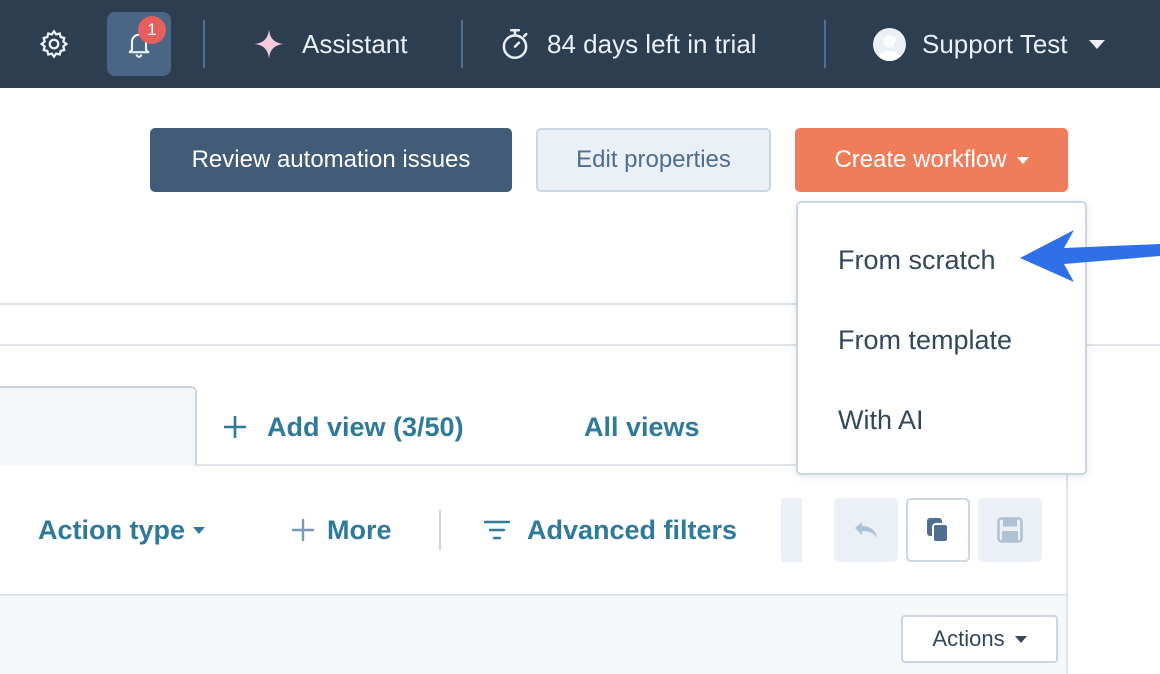  What do you see at coordinates (1067, 570) in the screenshot?
I see `panel-right-border` at bounding box center [1067, 570].